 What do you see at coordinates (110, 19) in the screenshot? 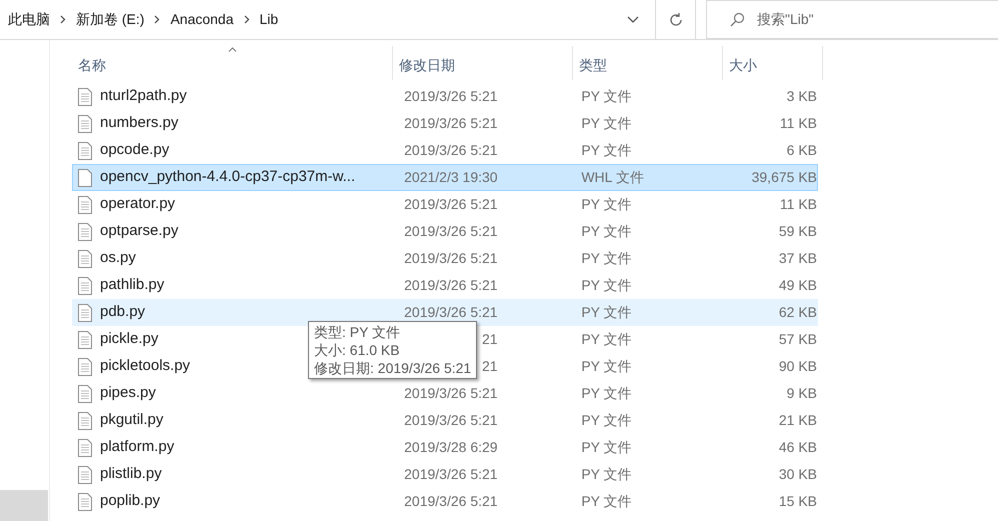
I see `breadcrumb-item: 新加卷 (E:)` at bounding box center [110, 19].